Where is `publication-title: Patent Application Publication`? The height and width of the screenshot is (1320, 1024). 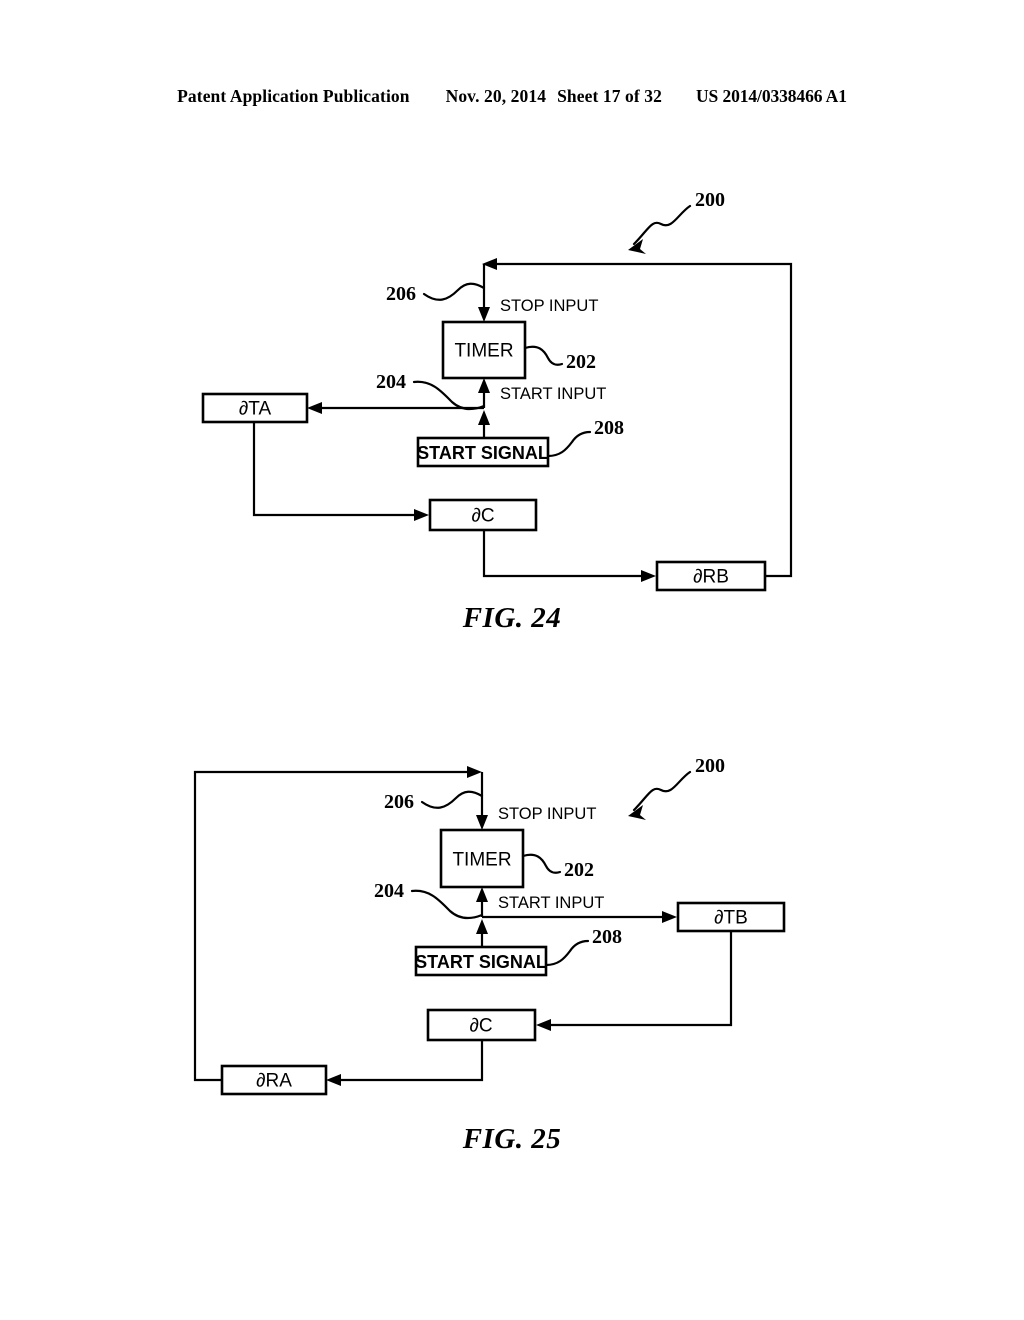 publication-title: Patent Application Publication is located at coordinates (293, 96).